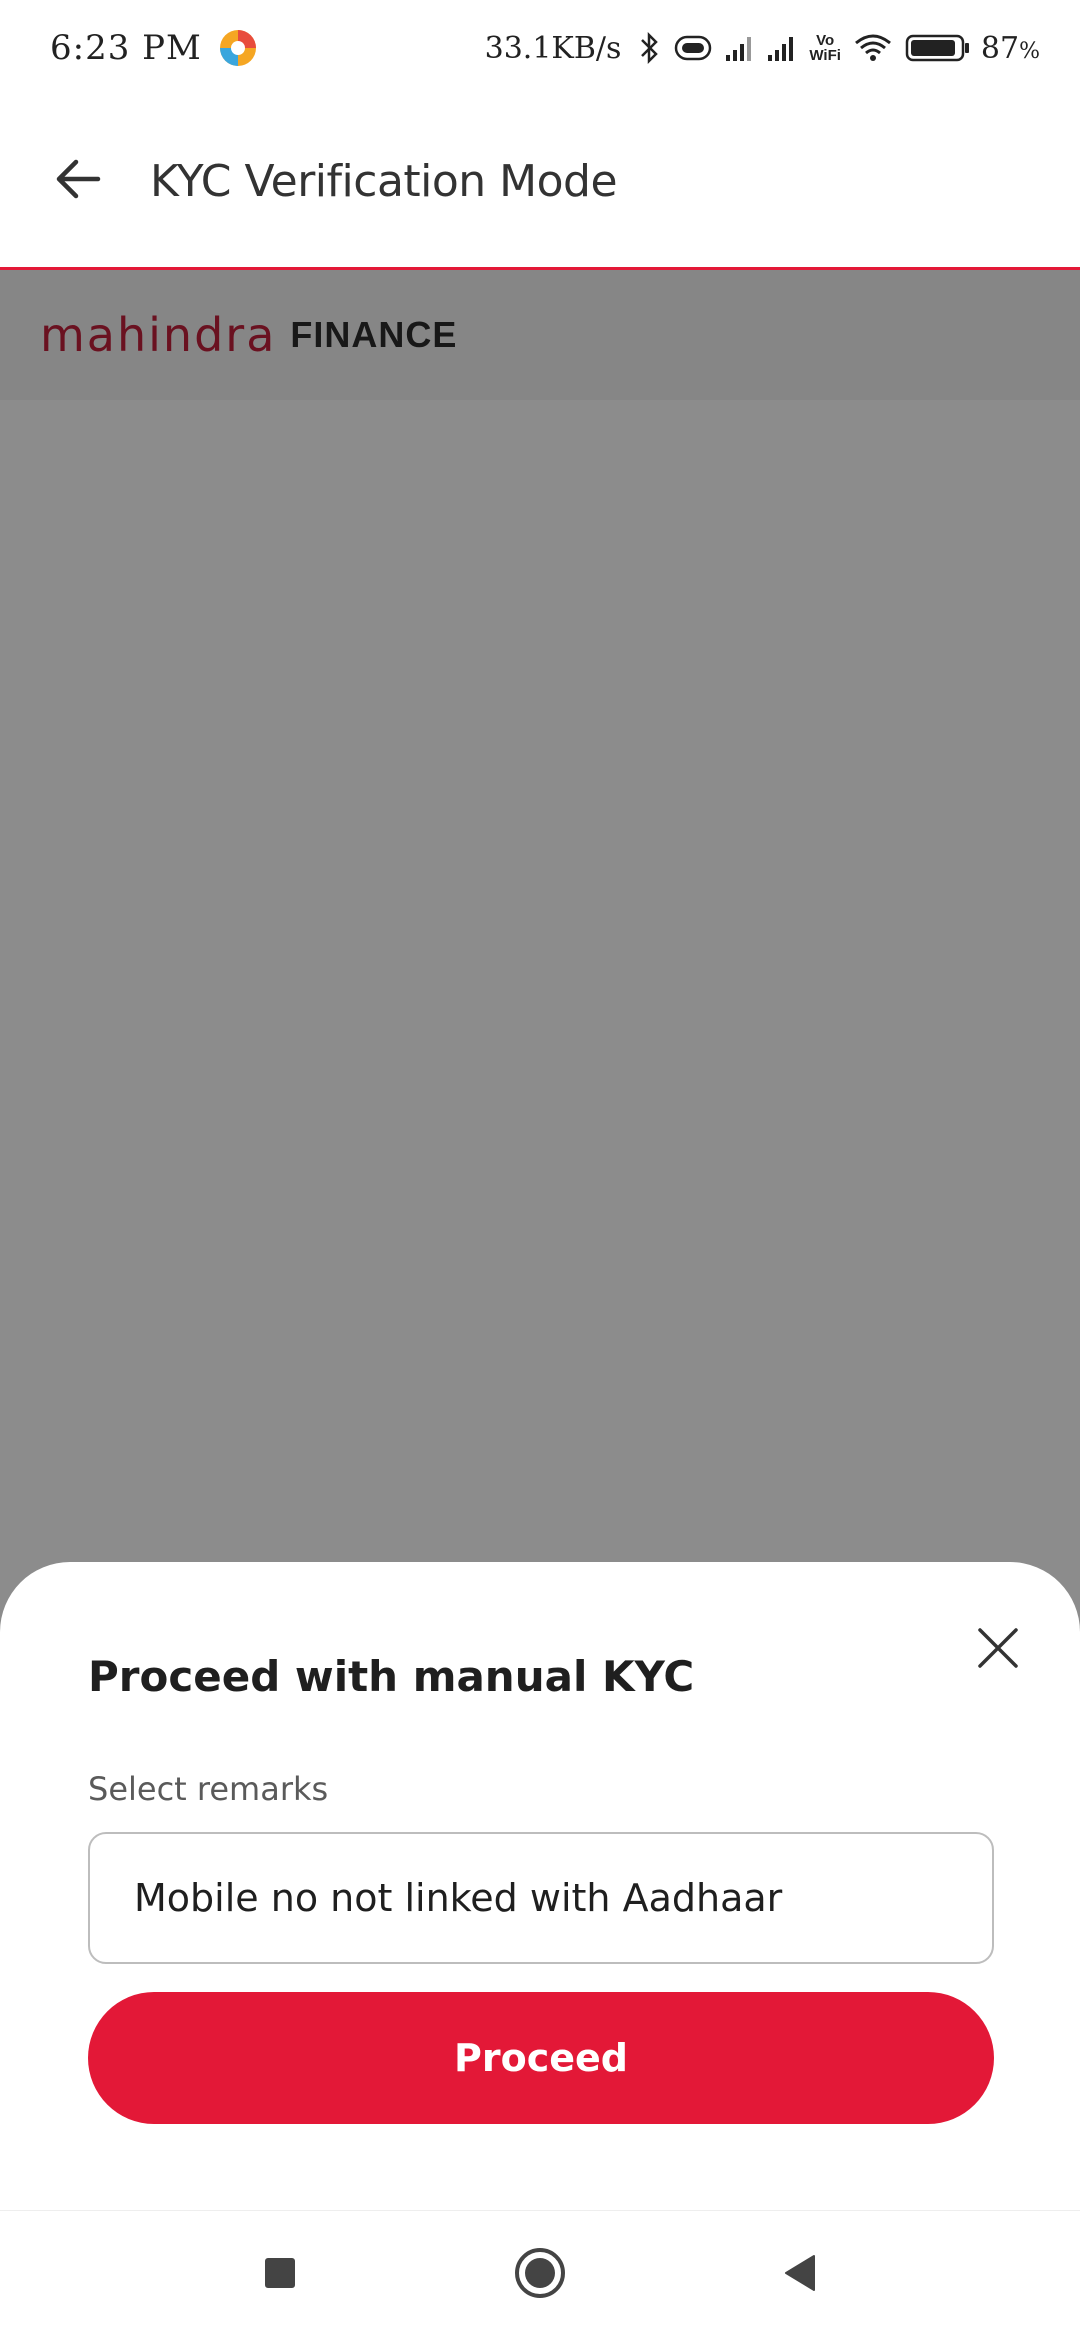  I want to click on back-button, so click(78, 182).